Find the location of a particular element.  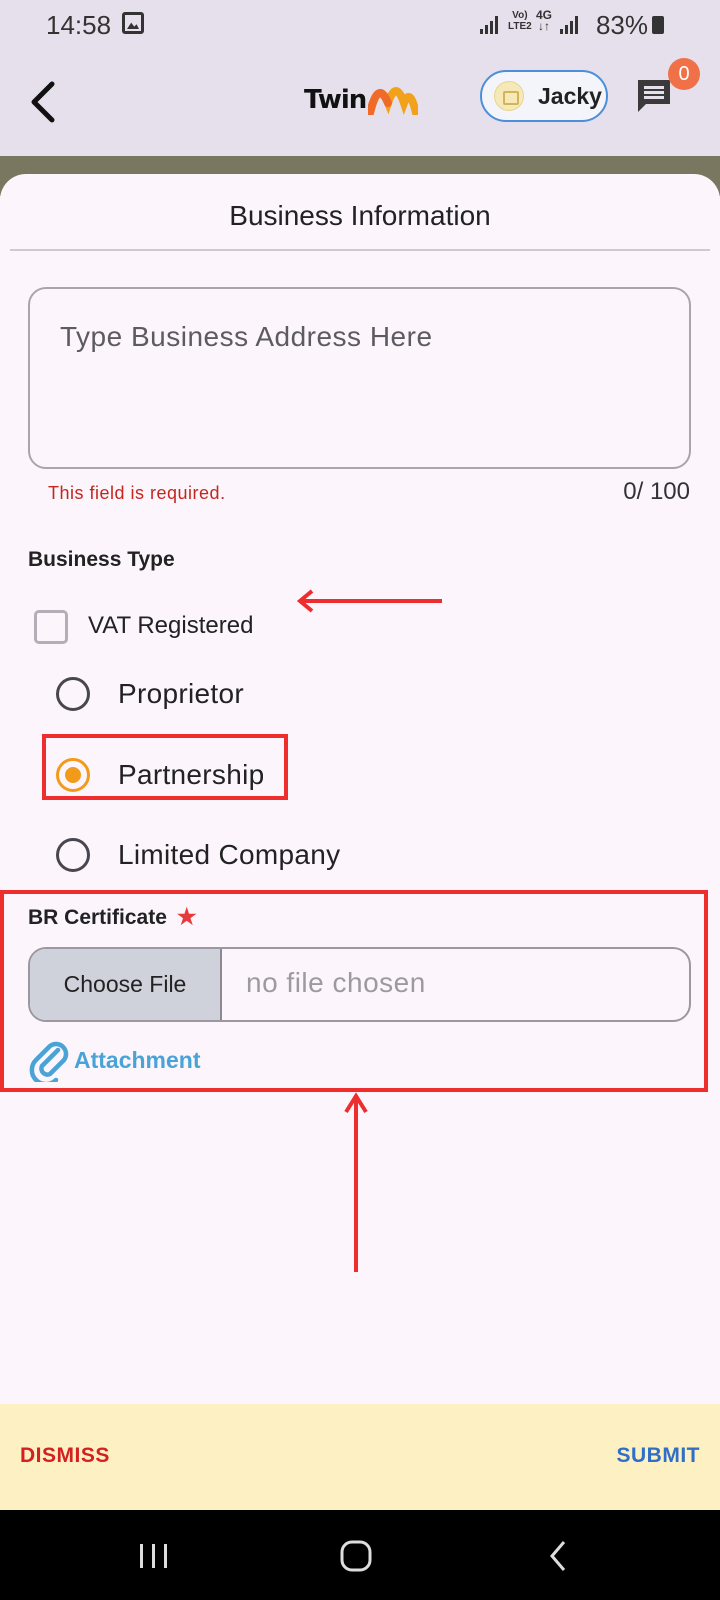

gallery-icon is located at coordinates (133, 23).